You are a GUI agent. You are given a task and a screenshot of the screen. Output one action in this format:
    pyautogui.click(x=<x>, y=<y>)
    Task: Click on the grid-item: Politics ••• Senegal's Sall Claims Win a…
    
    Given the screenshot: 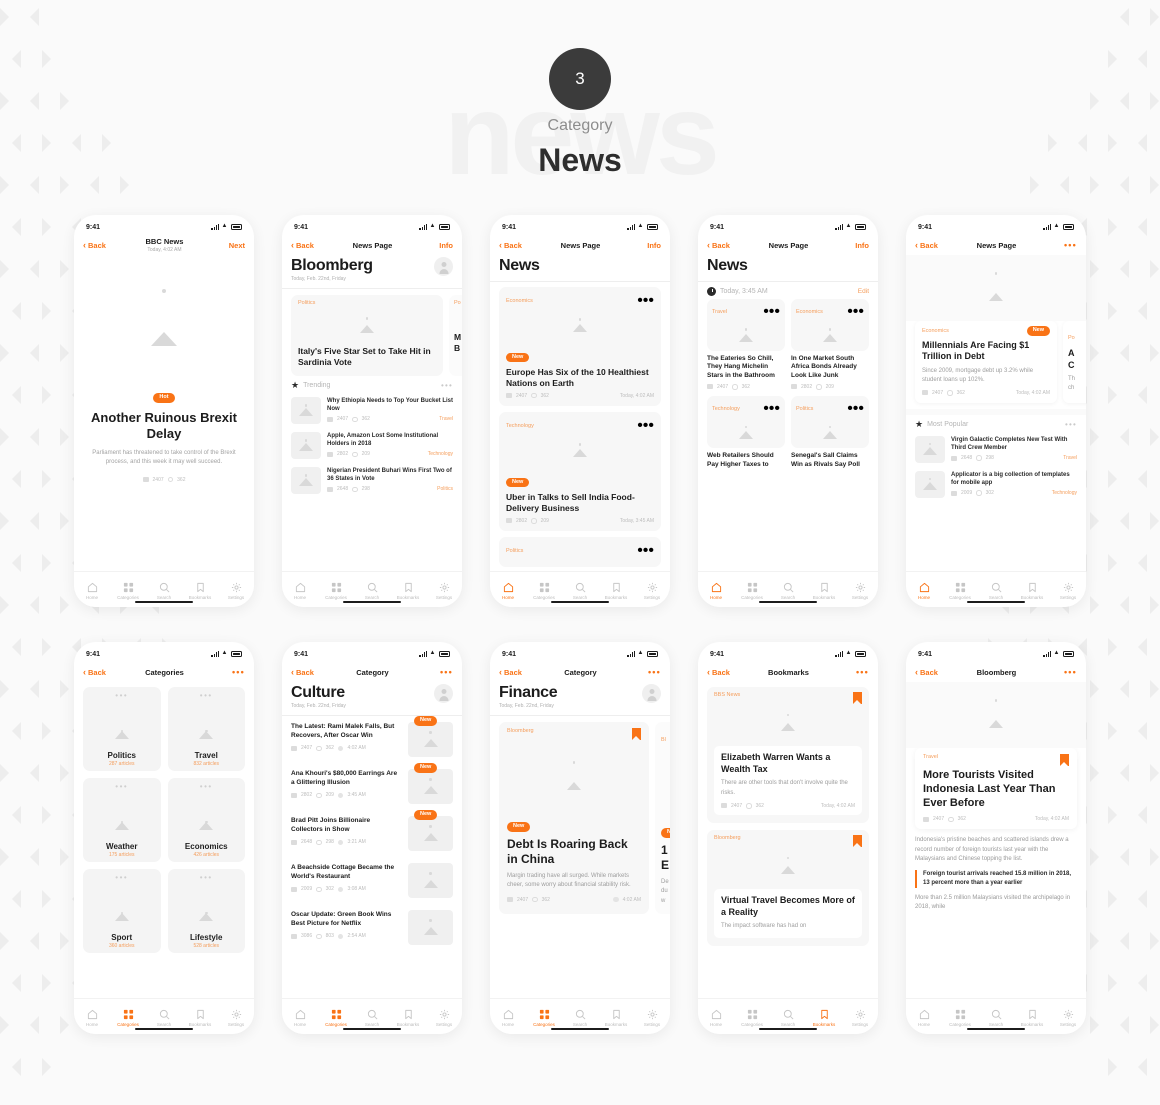 What is the action you would take?
    pyautogui.click(x=830, y=434)
    